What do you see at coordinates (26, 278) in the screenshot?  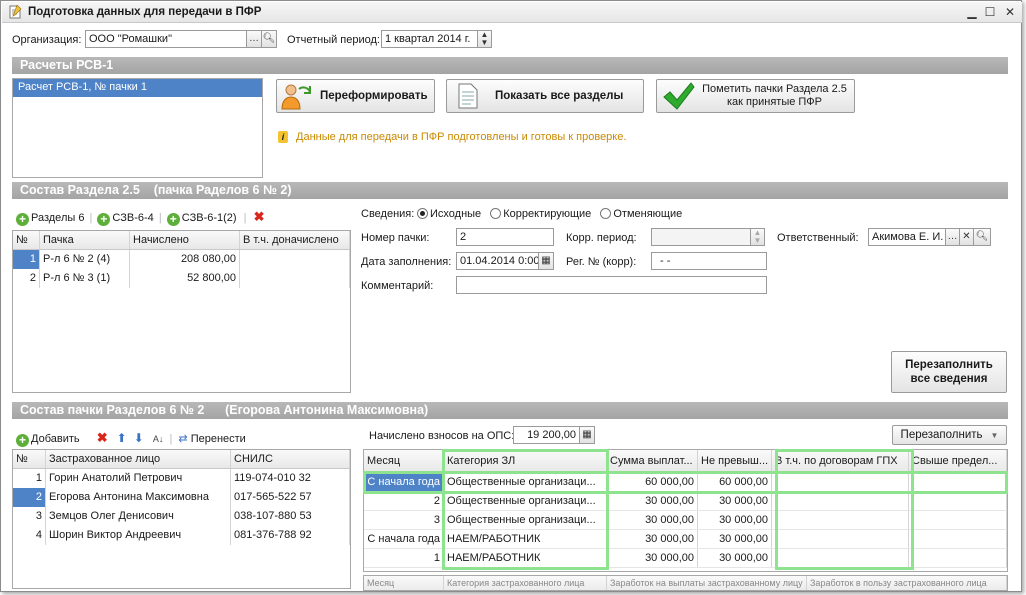 I see `pack-row-num: 2` at bounding box center [26, 278].